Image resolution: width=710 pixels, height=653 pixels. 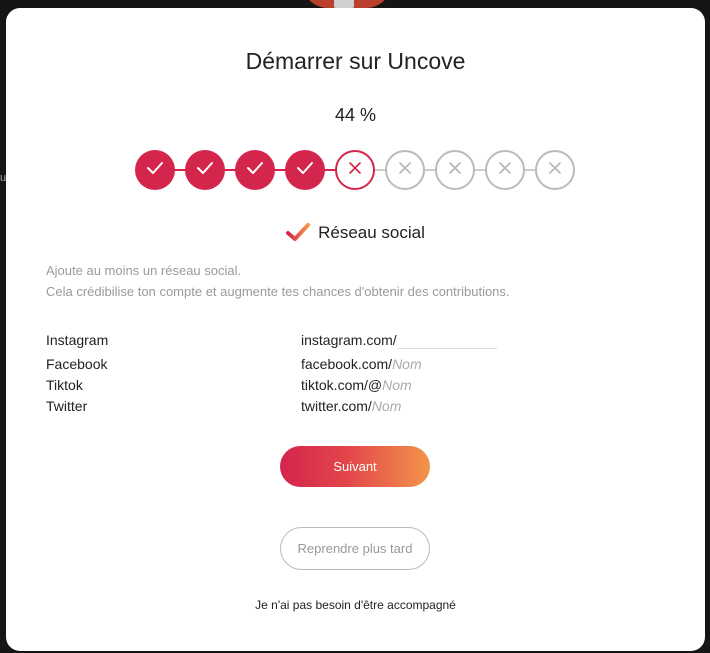 I want to click on social-label: Instagram, so click(x=77, y=340).